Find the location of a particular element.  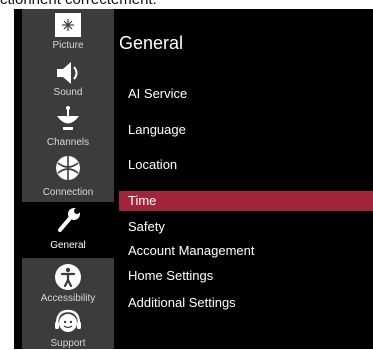

sidebar-item-label: General is located at coordinates (68, 245).